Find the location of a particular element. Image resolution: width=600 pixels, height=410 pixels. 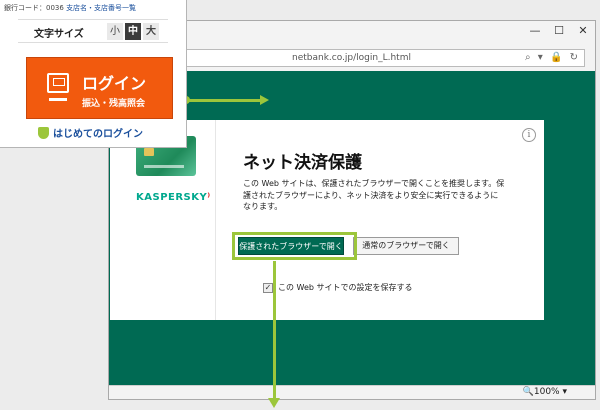

login-button-title: ログイン is located at coordinates (114, 83).